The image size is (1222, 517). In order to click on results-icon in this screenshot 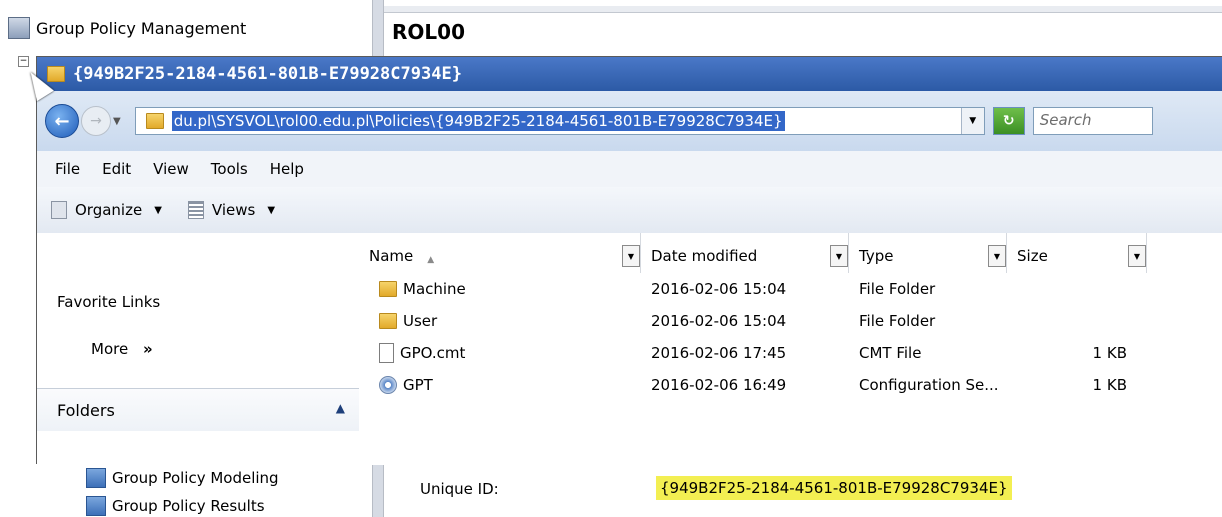, I will do `click(96, 506)`.